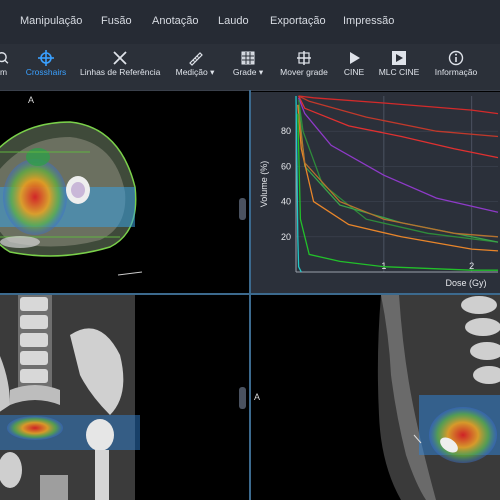 The height and width of the screenshot is (500, 500). Describe the element at coordinates (355, 58) in the screenshot. I see `play-icon` at that location.